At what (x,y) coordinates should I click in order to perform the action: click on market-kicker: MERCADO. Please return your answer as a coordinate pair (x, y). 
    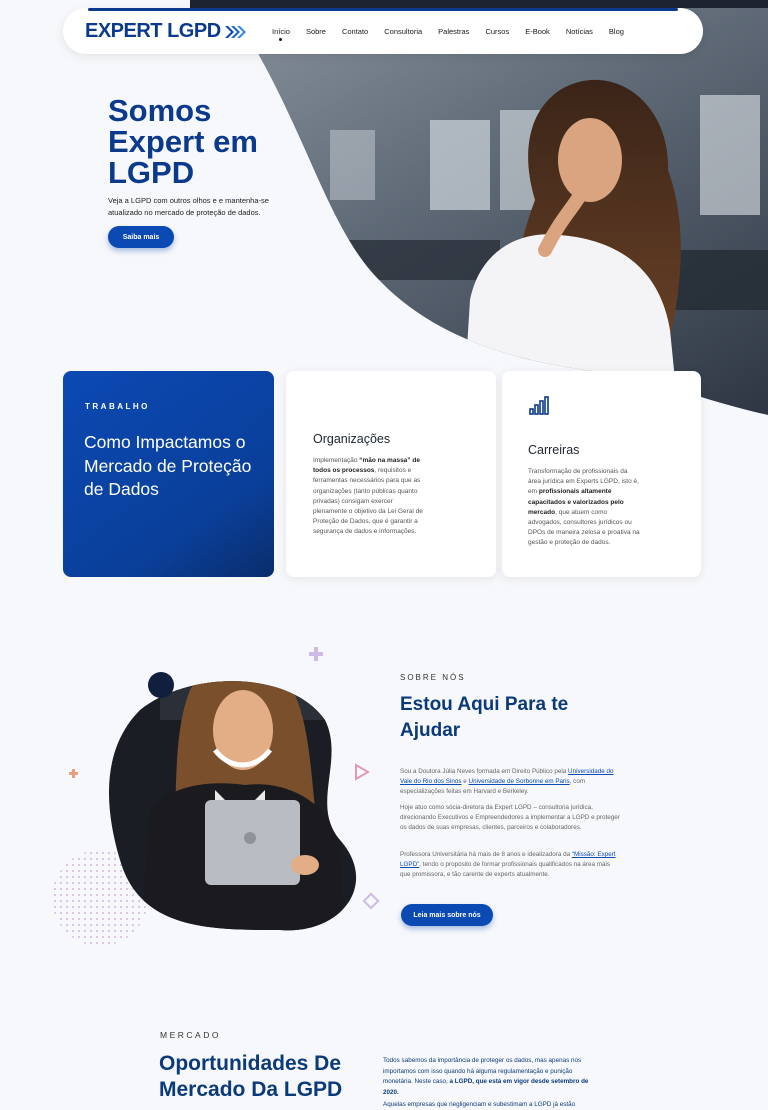
    Looking at the image, I should click on (190, 1035).